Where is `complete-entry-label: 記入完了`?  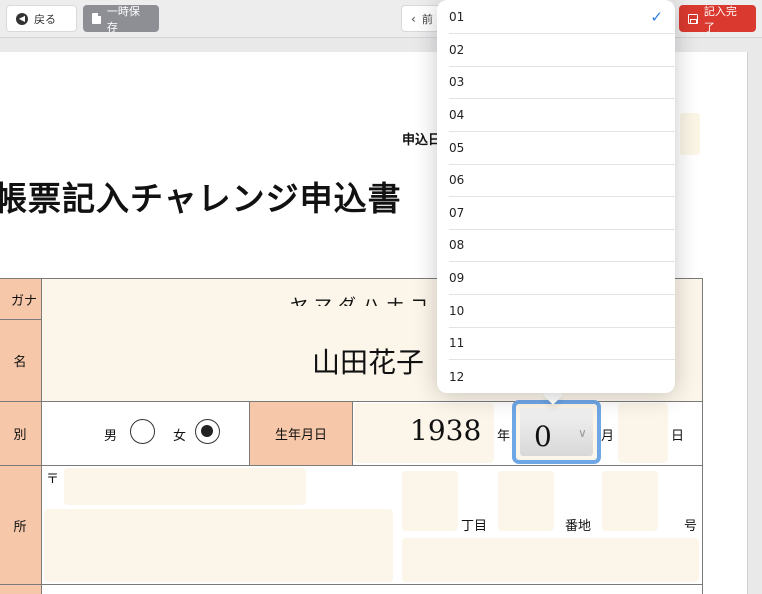 complete-entry-label: 記入完了 is located at coordinates (720, 19).